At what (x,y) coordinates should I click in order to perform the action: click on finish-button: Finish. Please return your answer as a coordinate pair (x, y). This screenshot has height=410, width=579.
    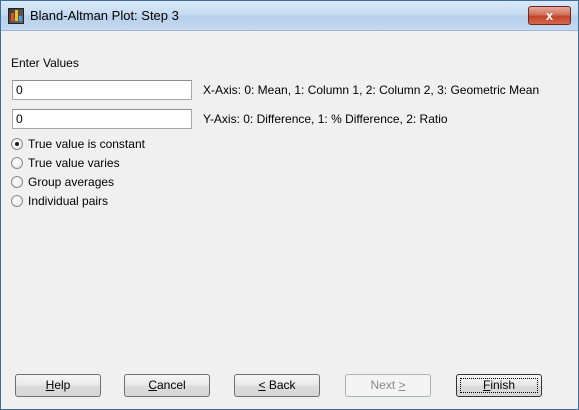
    Looking at the image, I should click on (499, 385).